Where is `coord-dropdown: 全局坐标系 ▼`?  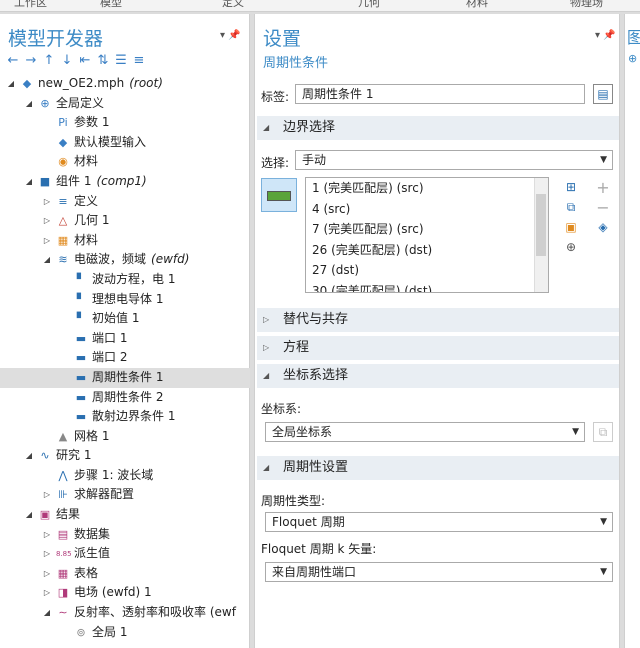 coord-dropdown: 全局坐标系 ▼ is located at coordinates (425, 432).